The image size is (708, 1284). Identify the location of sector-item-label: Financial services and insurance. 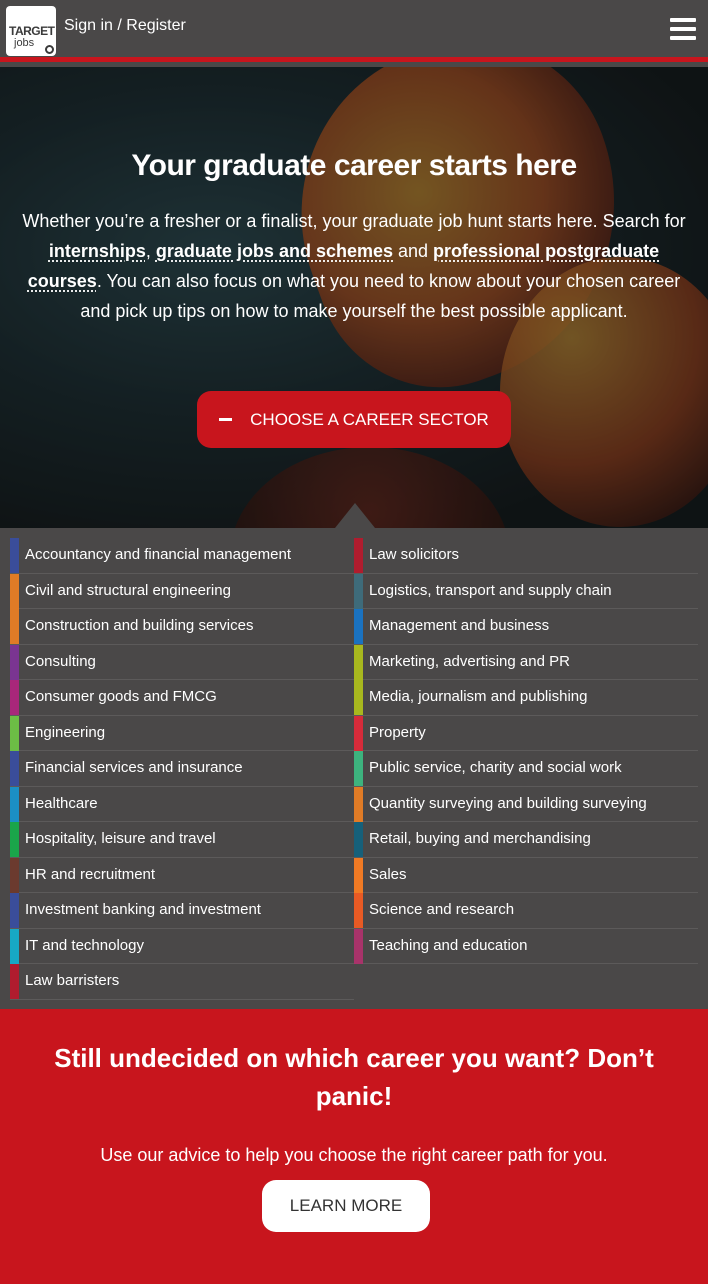
(134, 767).